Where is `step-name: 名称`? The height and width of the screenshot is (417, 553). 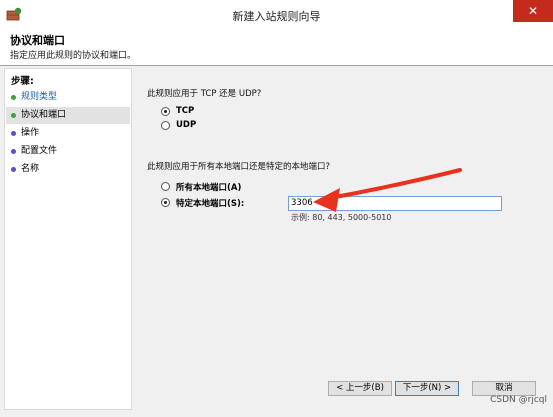
step-name: 名称 is located at coordinates (68, 169).